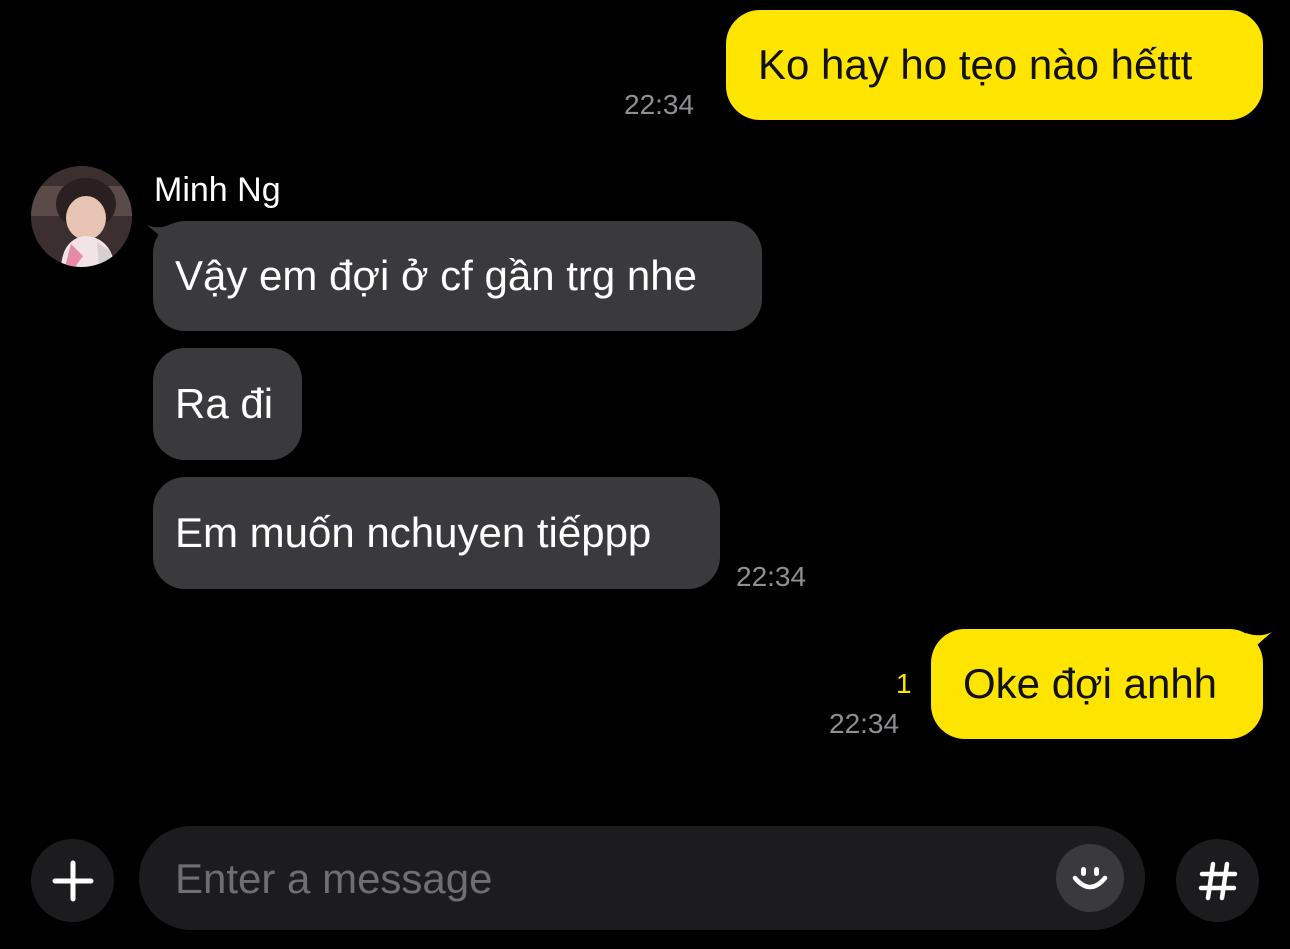 This screenshot has height=949, width=1290. I want to click on outgoing-message-bubble: Ko hay ho tẹo nào hếttt, so click(994, 65).